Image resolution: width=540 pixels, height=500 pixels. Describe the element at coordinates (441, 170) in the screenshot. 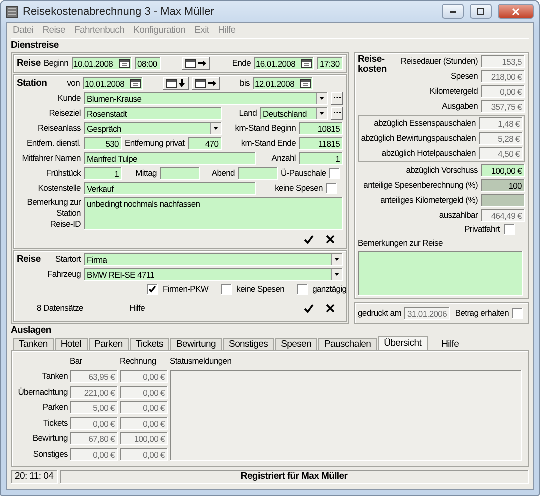

I see `field-label: abzüglich Vorschuss` at that location.